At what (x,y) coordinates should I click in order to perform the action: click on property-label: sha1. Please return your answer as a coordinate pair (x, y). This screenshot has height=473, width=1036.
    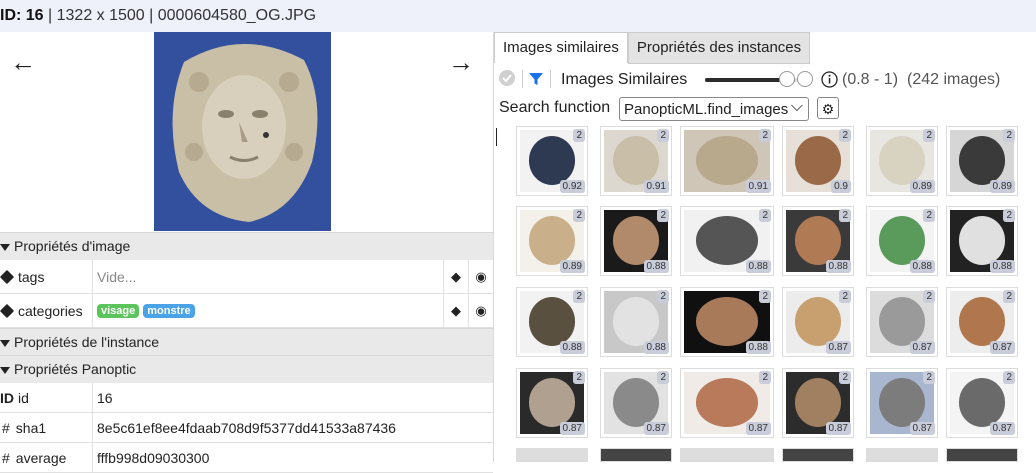
    Looking at the image, I should click on (31, 427).